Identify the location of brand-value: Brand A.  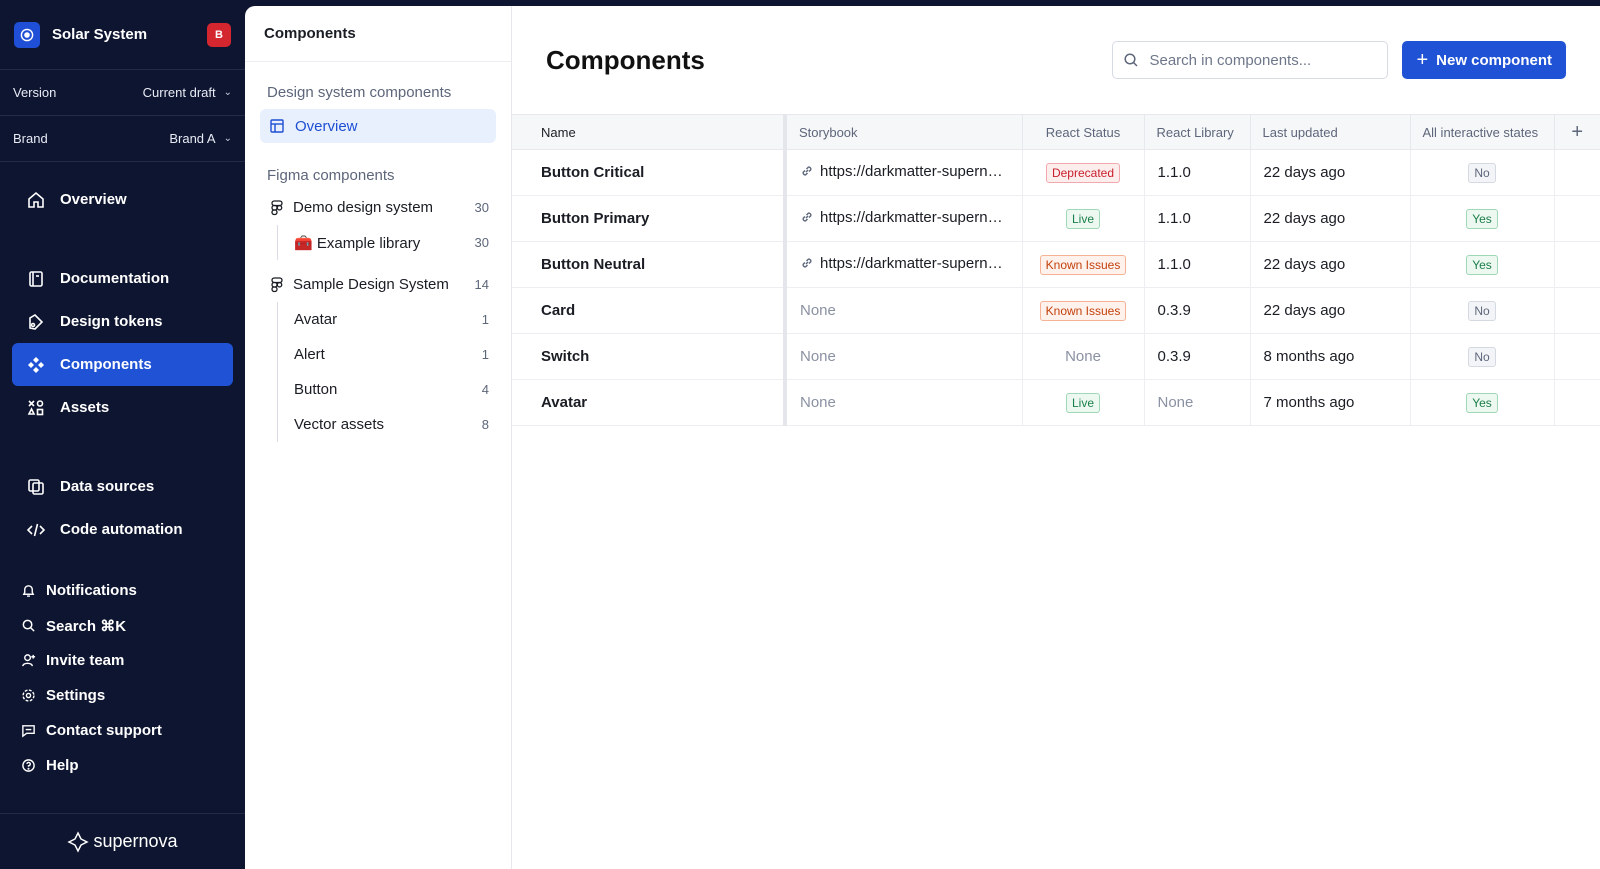
(192, 138).